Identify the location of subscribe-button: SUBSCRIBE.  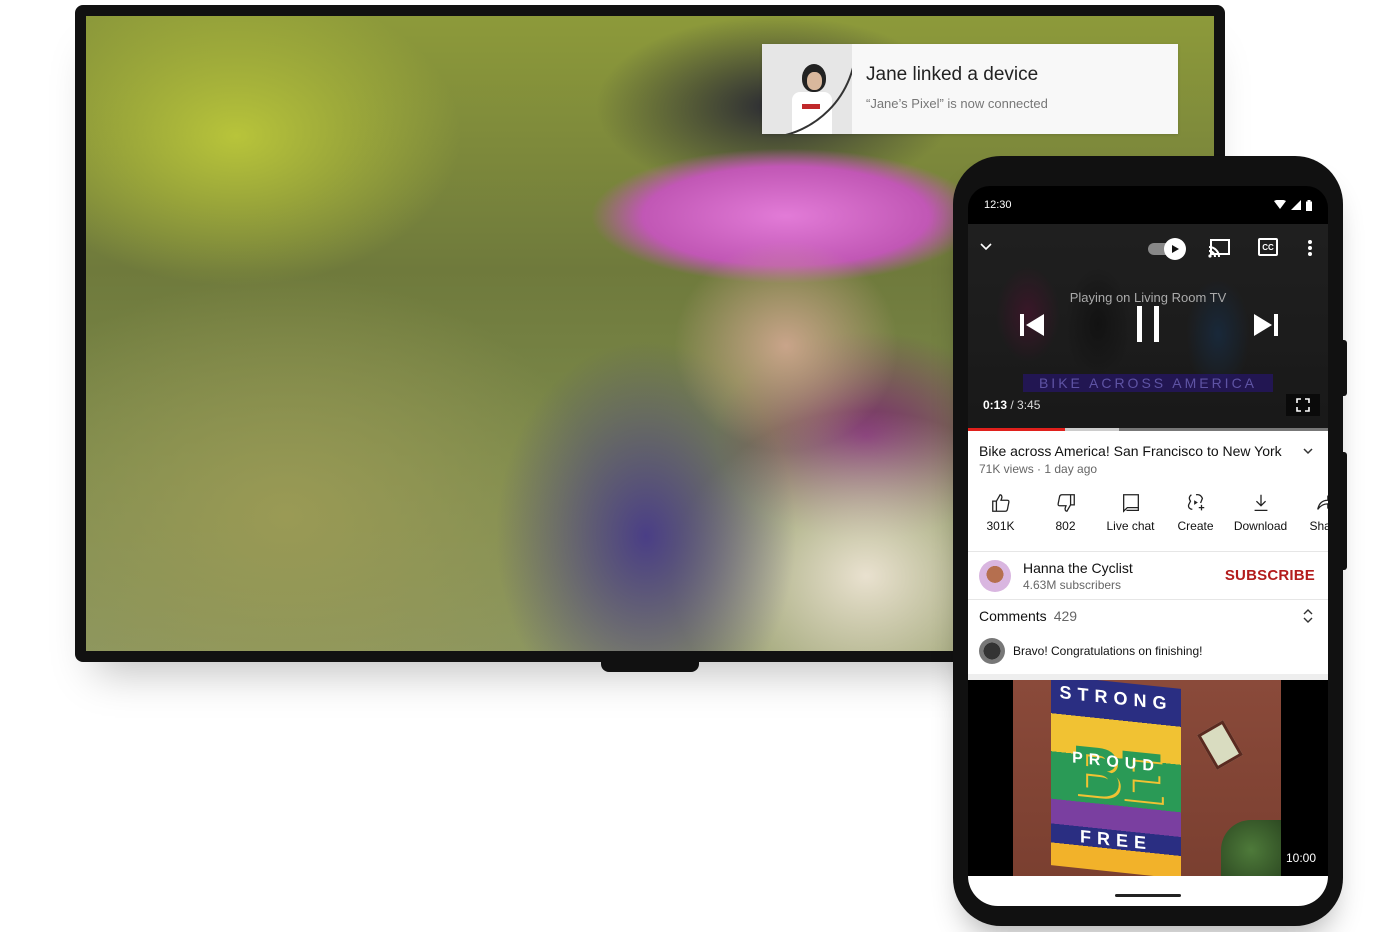
(1270, 575).